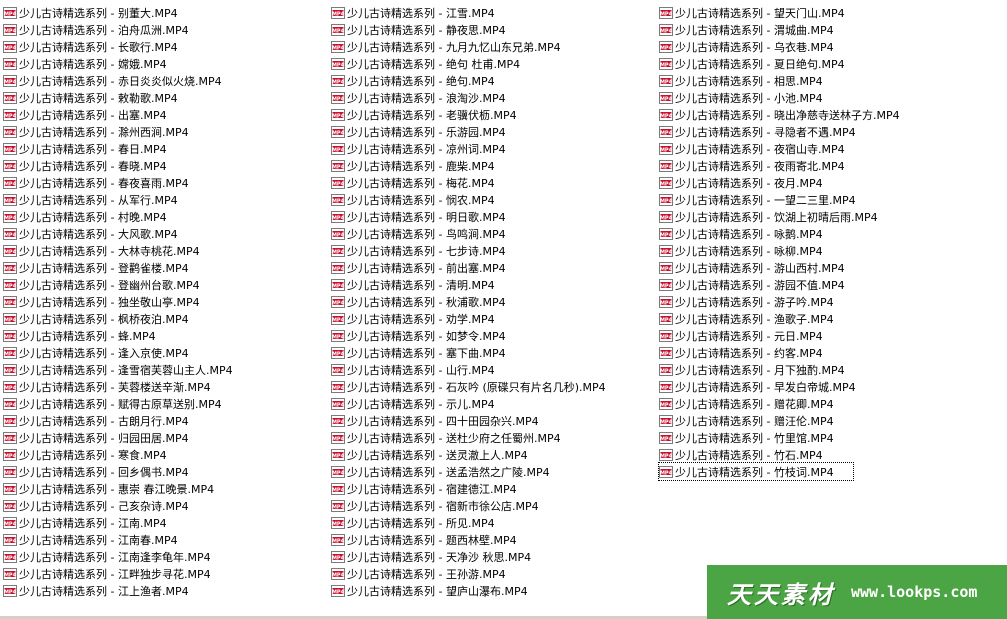 The image size is (1007, 619). I want to click on file-item: MP4 少儿古诗精选系列 - 劝学.MP4, so click(493, 318).